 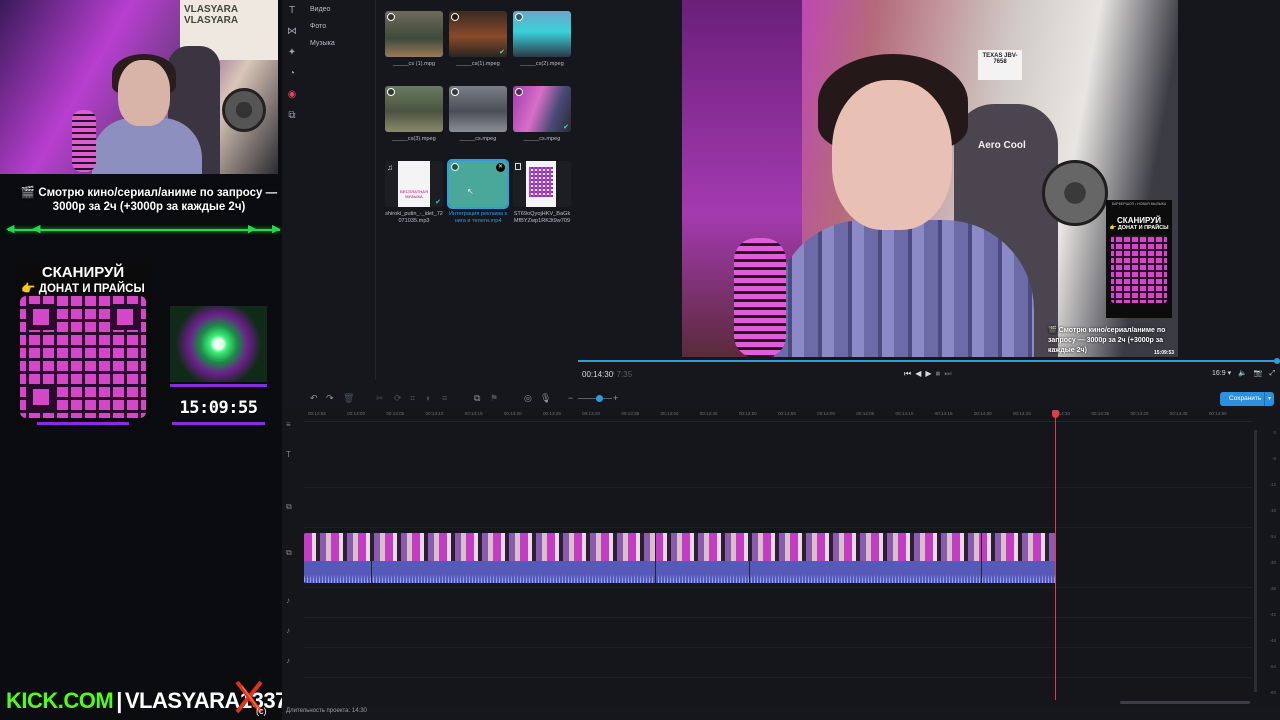 I want to click on voiceover-icon: ◎, so click(x=528, y=398).